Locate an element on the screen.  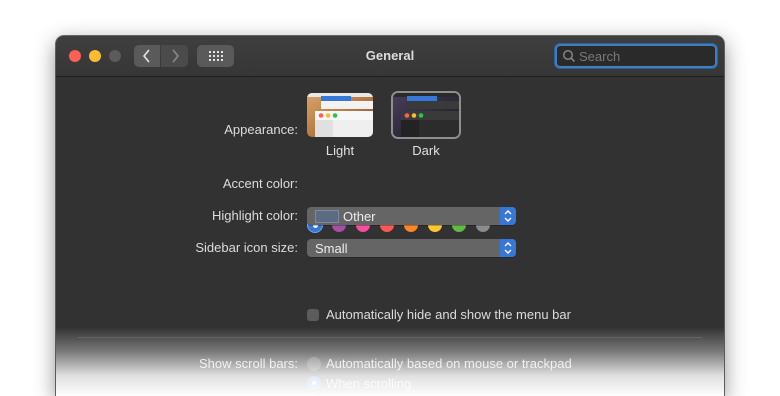
search-field is located at coordinates (636, 56).